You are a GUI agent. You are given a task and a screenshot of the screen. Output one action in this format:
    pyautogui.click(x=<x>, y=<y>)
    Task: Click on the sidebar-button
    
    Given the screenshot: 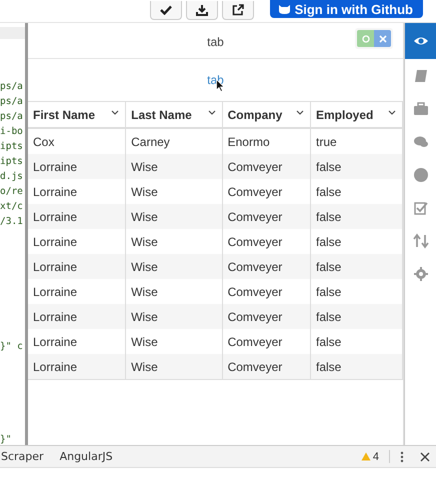 What is the action you would take?
    pyautogui.click(x=420, y=41)
    